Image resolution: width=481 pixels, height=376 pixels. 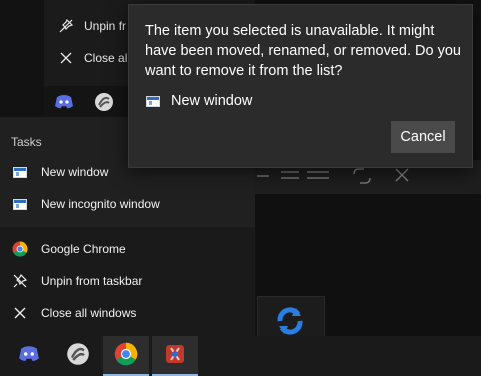 I want to click on jump-item-label: New incognito window, so click(x=100, y=204).